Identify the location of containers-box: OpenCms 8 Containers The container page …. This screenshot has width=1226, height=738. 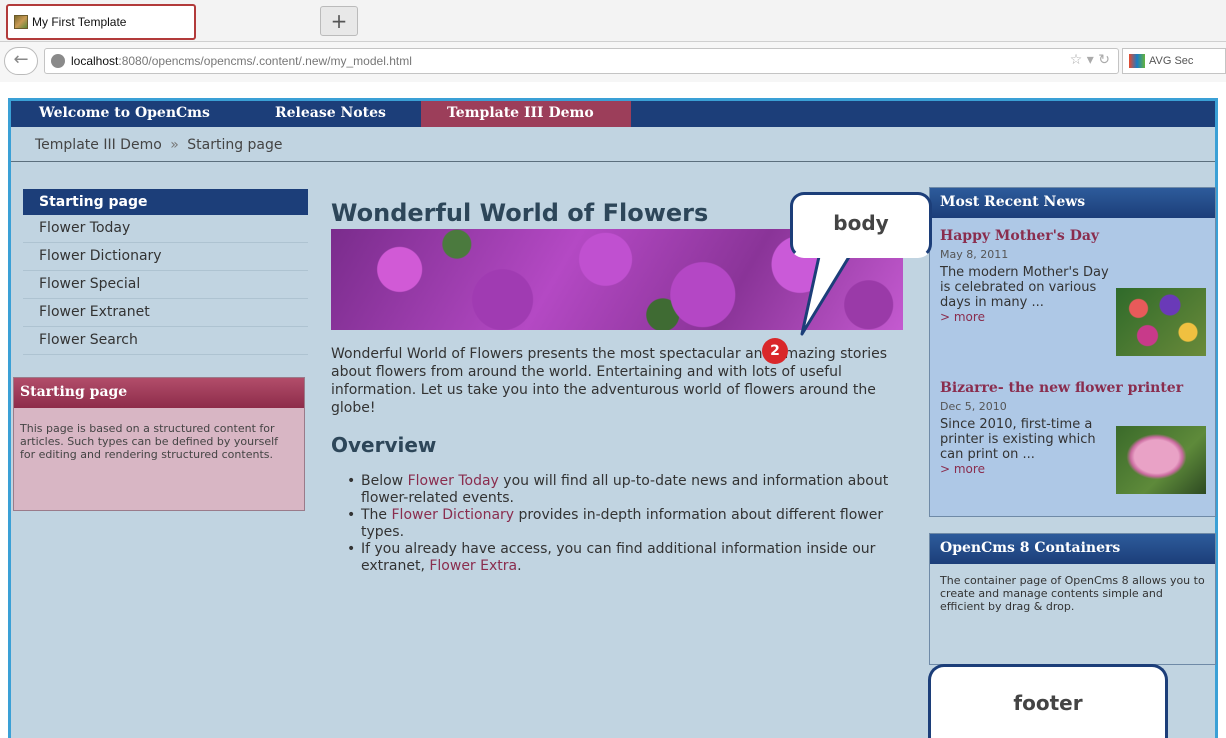
(1072, 599).